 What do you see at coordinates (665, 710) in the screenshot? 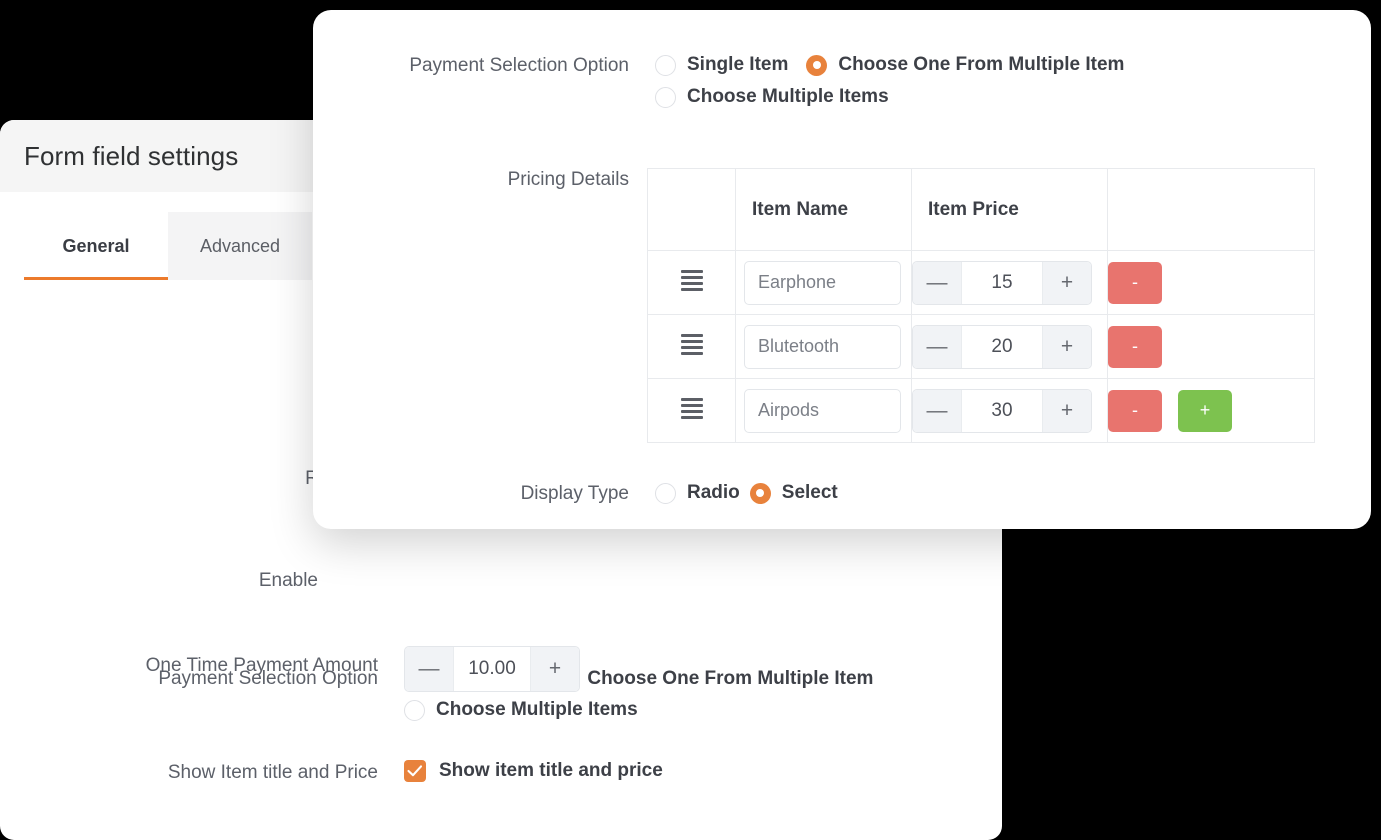
I see `radio-choose-multiple-items: Choose Multiple Items` at bounding box center [665, 710].